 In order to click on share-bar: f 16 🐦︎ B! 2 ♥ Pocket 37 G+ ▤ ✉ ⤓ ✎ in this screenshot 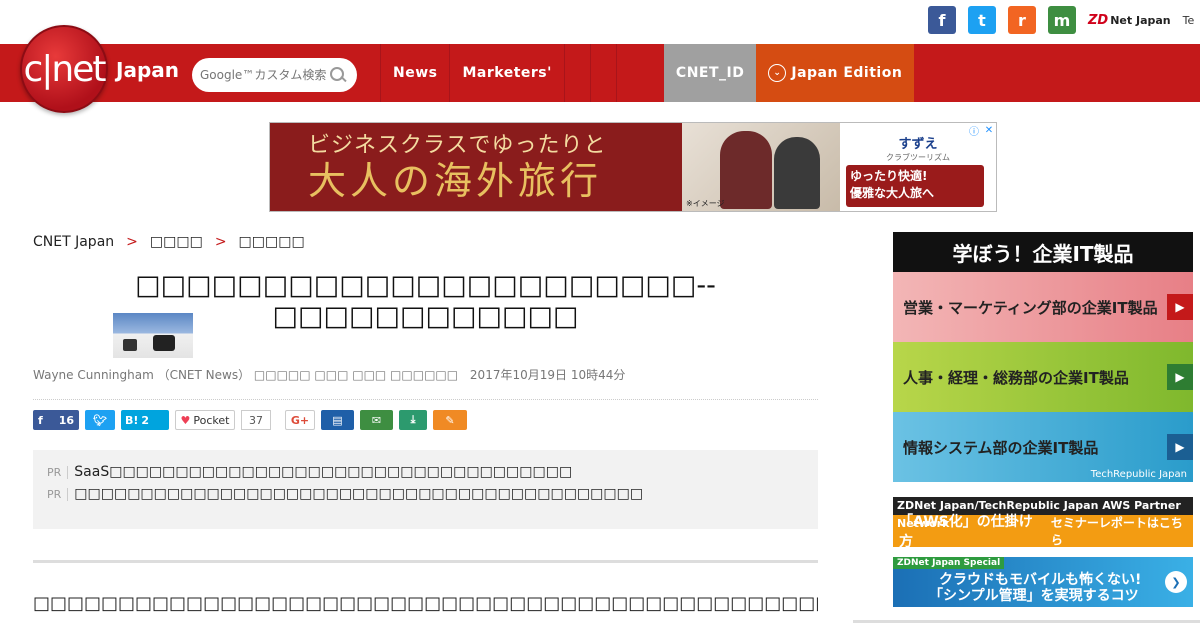, I will do `click(250, 420)`.